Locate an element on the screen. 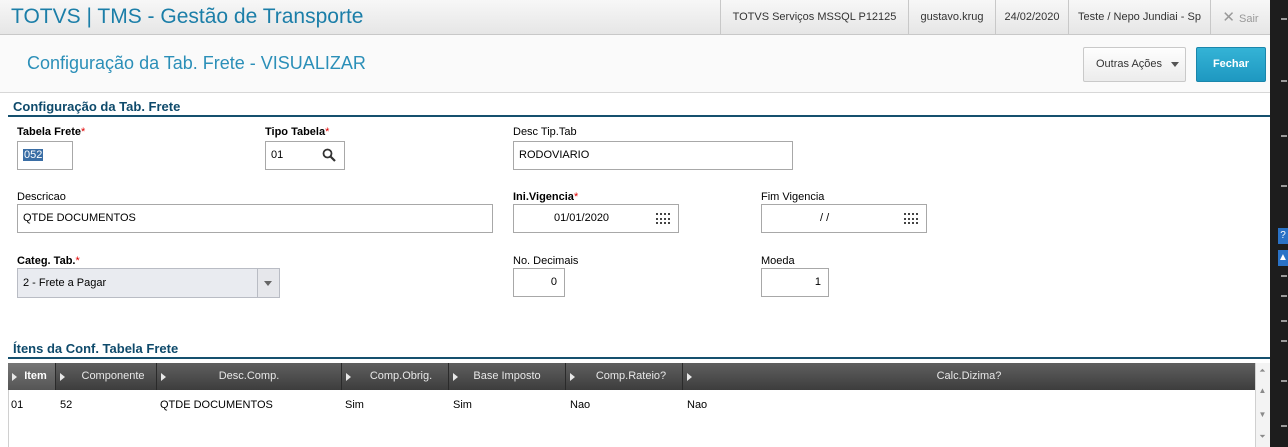  col-header-base-imposto: Base Imposto is located at coordinates (507, 376).